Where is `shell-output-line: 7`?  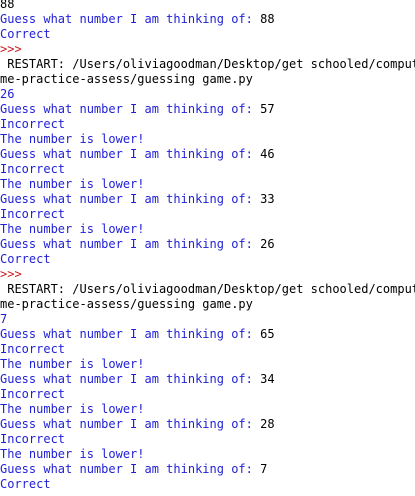
shell-output-line: 7 is located at coordinates (4, 319).